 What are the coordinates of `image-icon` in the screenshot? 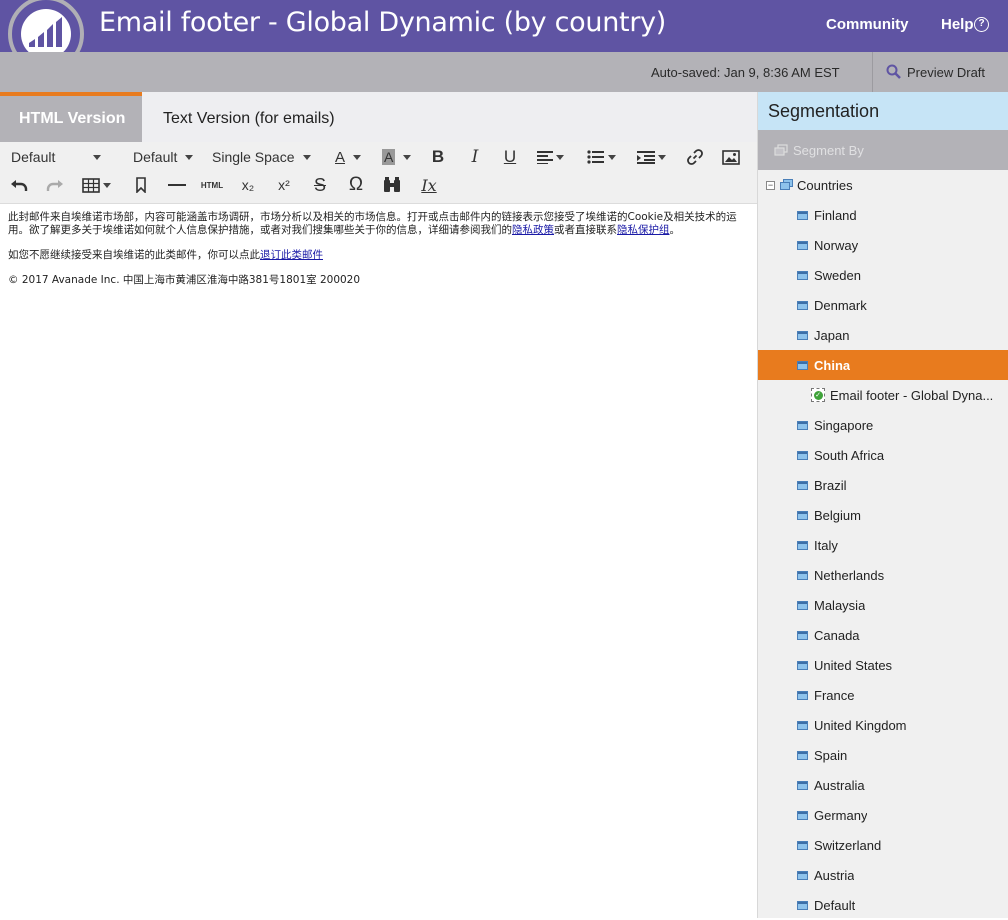 It's located at (731, 157).